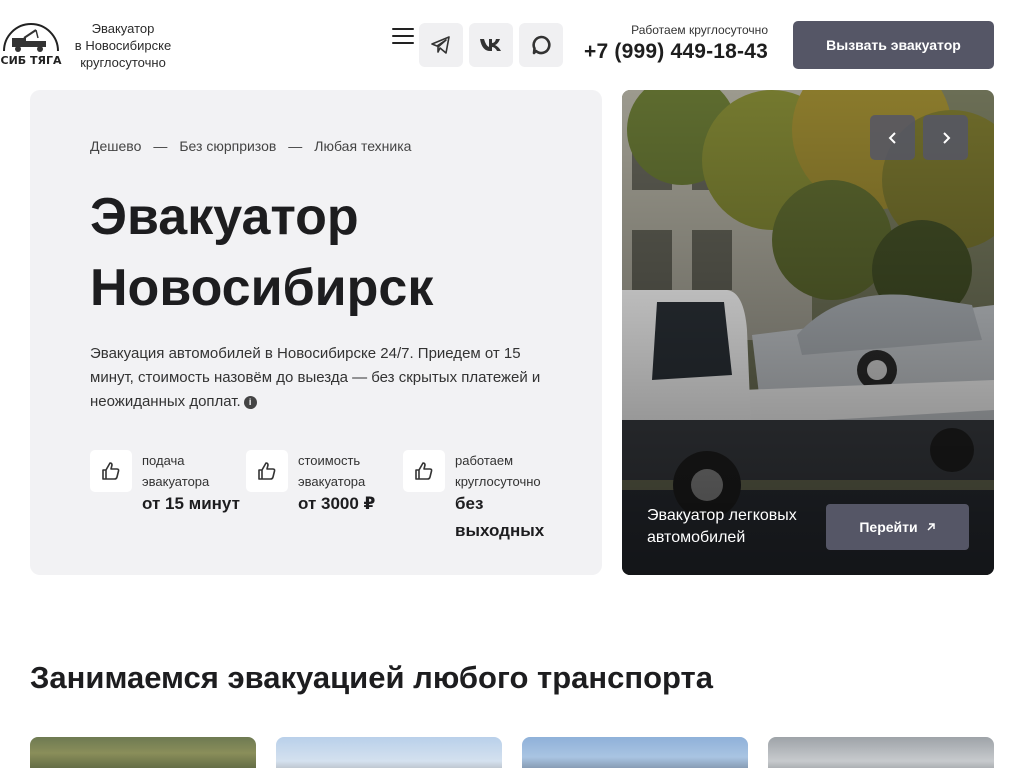 The height and width of the screenshot is (768, 1024). I want to click on breadcrumb-item: Дешево, so click(116, 146).